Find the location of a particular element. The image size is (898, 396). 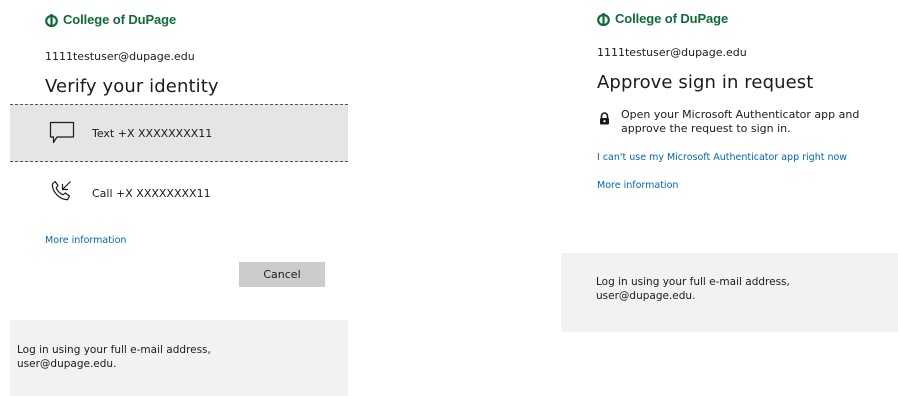

text-option: Text +X XXXXXXXX11 is located at coordinates (179, 133).